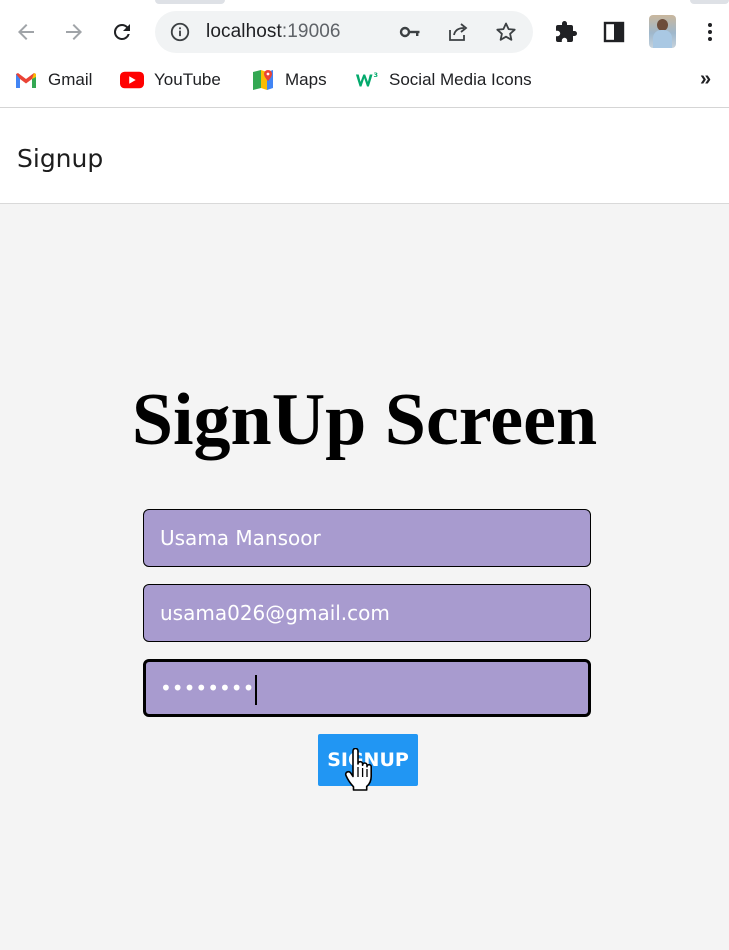 This screenshot has width=729, height=950. I want to click on maps-icon, so click(263, 80).